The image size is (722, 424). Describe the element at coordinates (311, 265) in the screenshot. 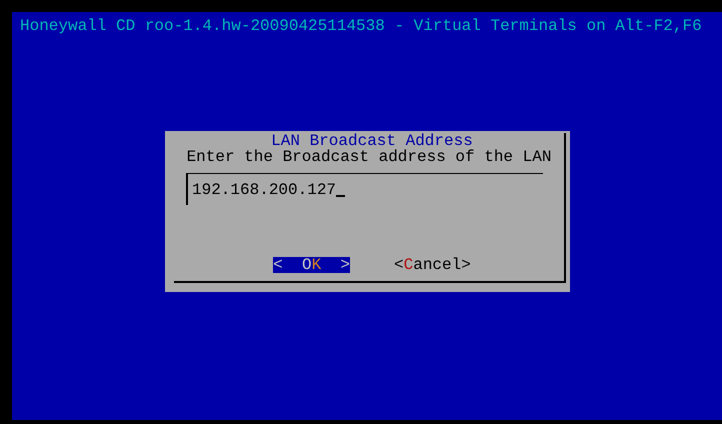

I see `dialog-button: < OK >` at that location.